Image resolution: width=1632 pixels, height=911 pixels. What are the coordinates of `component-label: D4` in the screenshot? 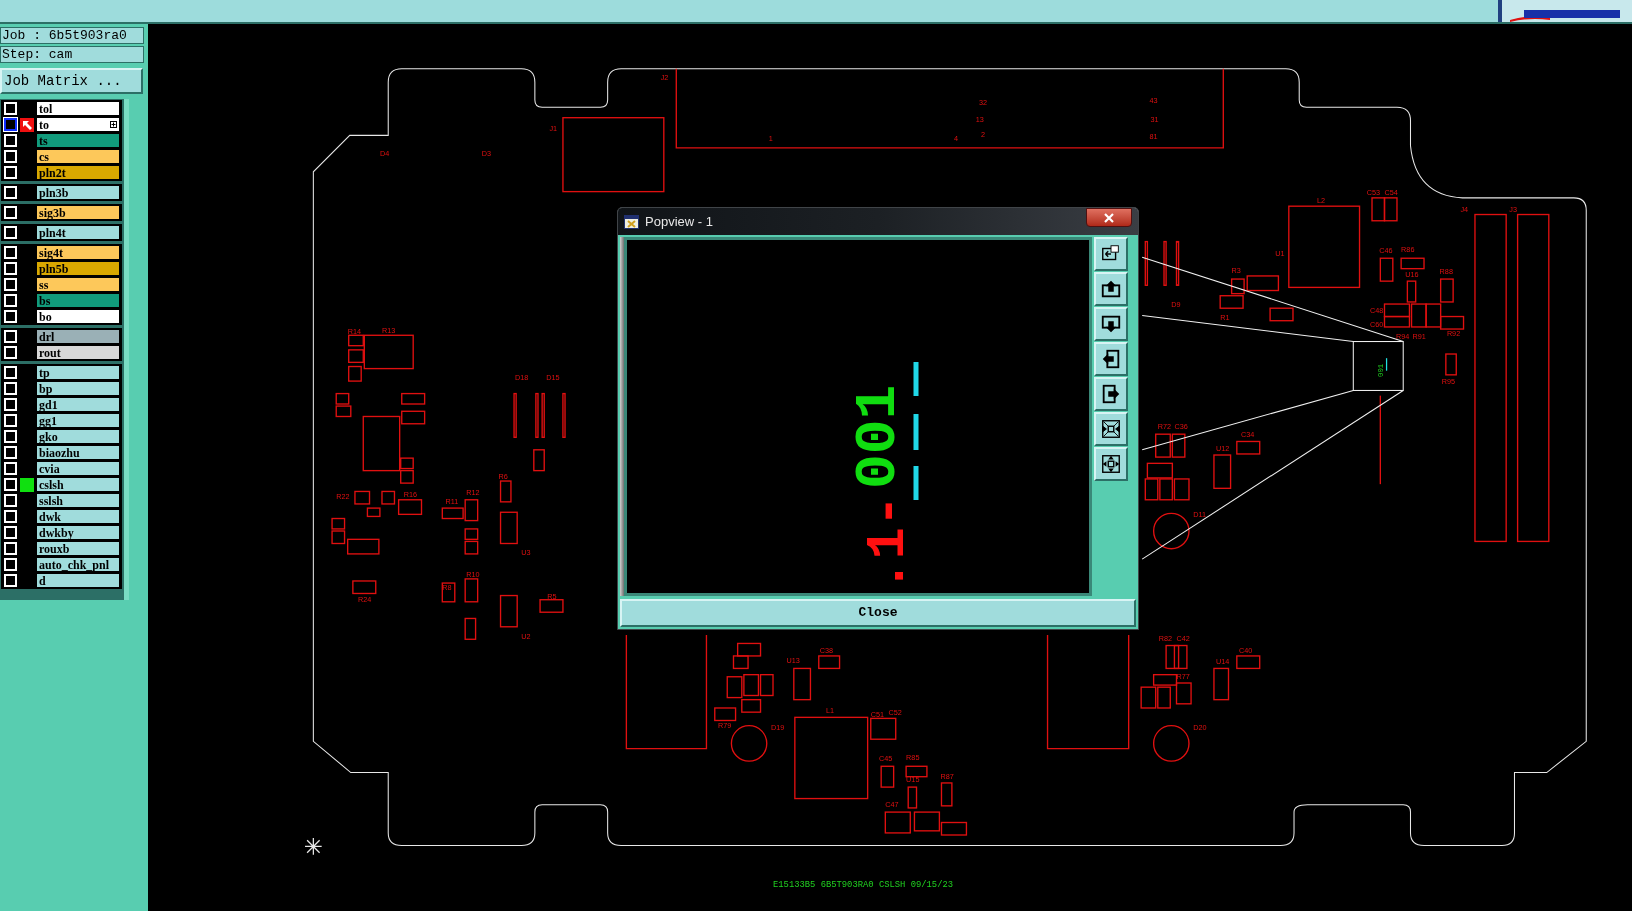 It's located at (384, 154).